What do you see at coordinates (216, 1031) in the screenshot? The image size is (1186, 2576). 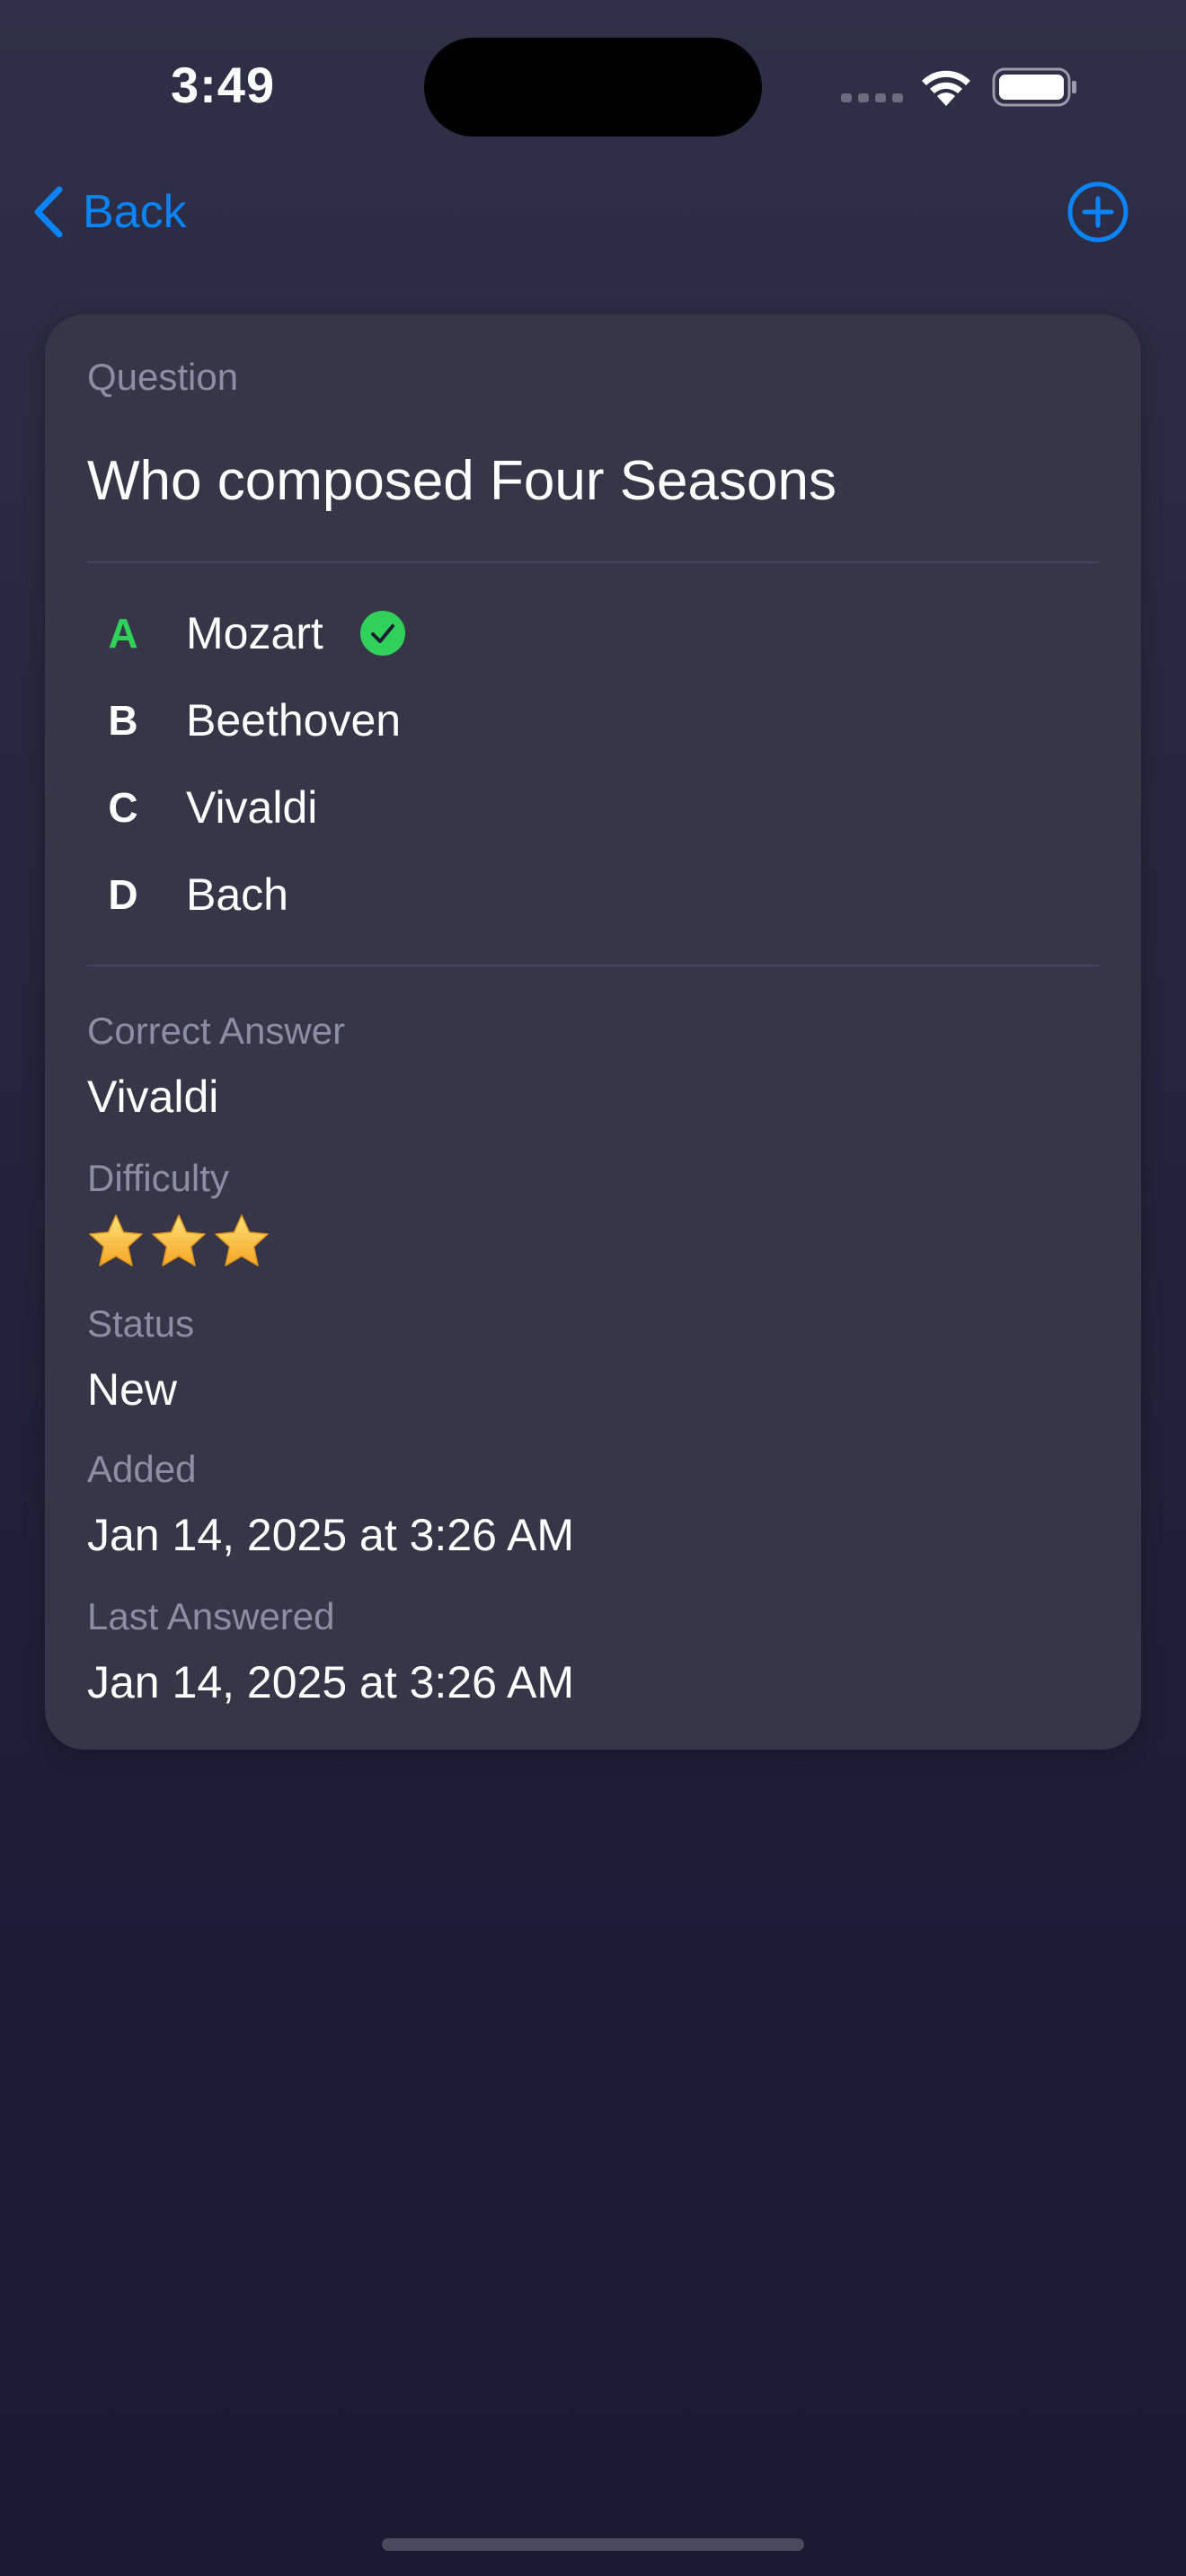 I see `correct-answer-label: Correct Answer` at bounding box center [216, 1031].